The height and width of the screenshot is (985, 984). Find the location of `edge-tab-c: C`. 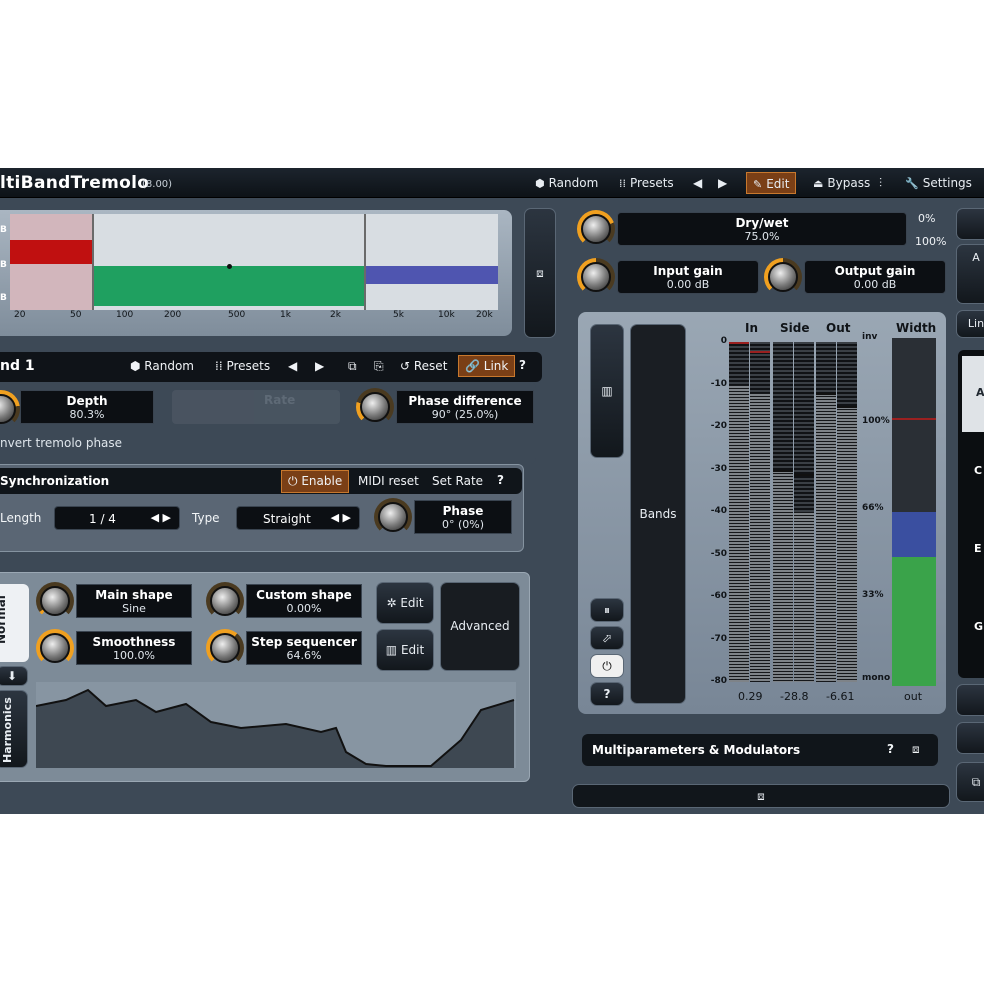

edge-tab-c: C is located at coordinates (978, 470).